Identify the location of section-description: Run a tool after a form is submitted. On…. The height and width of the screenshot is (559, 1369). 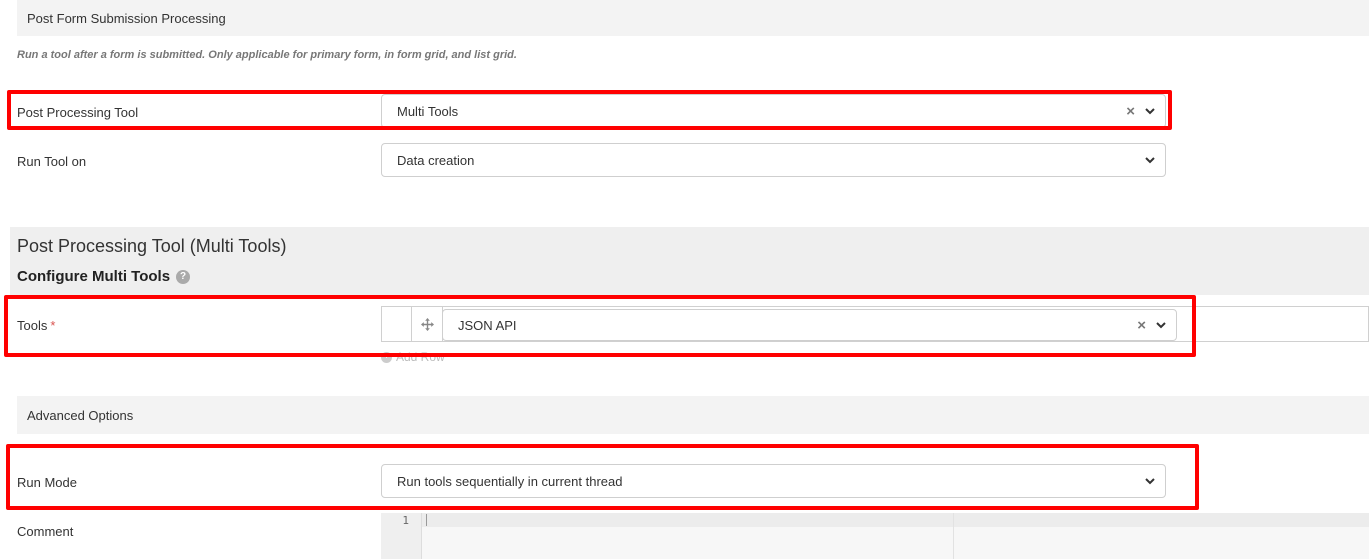
(267, 55).